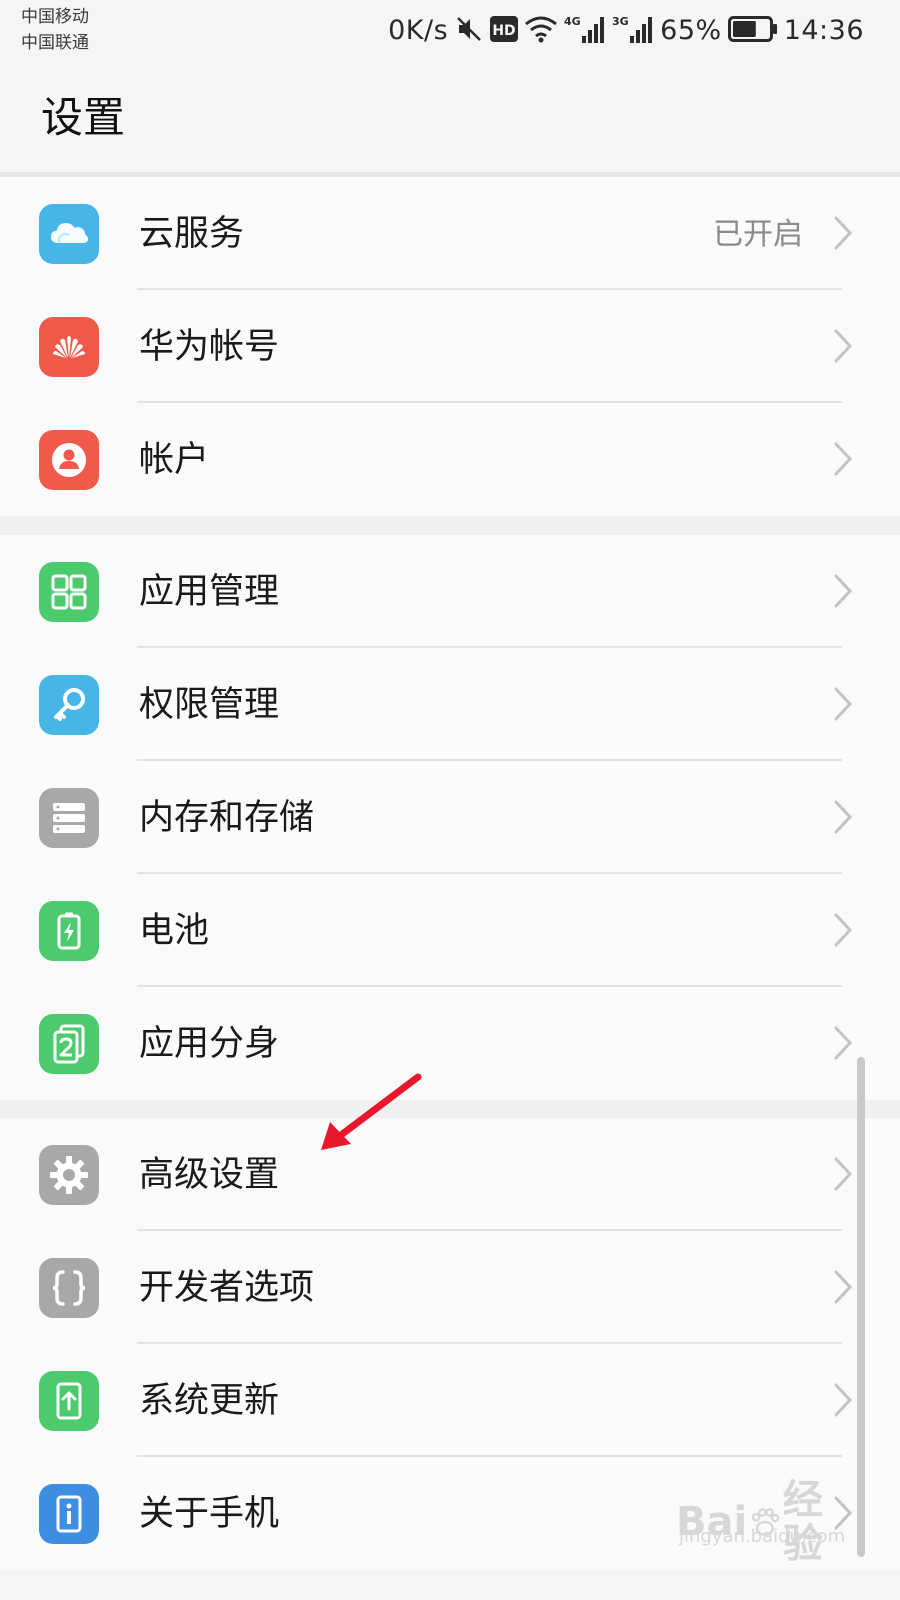 This screenshot has width=900, height=1600. What do you see at coordinates (620, 21) in the screenshot?
I see `signal-3g-label: 3G` at bounding box center [620, 21].